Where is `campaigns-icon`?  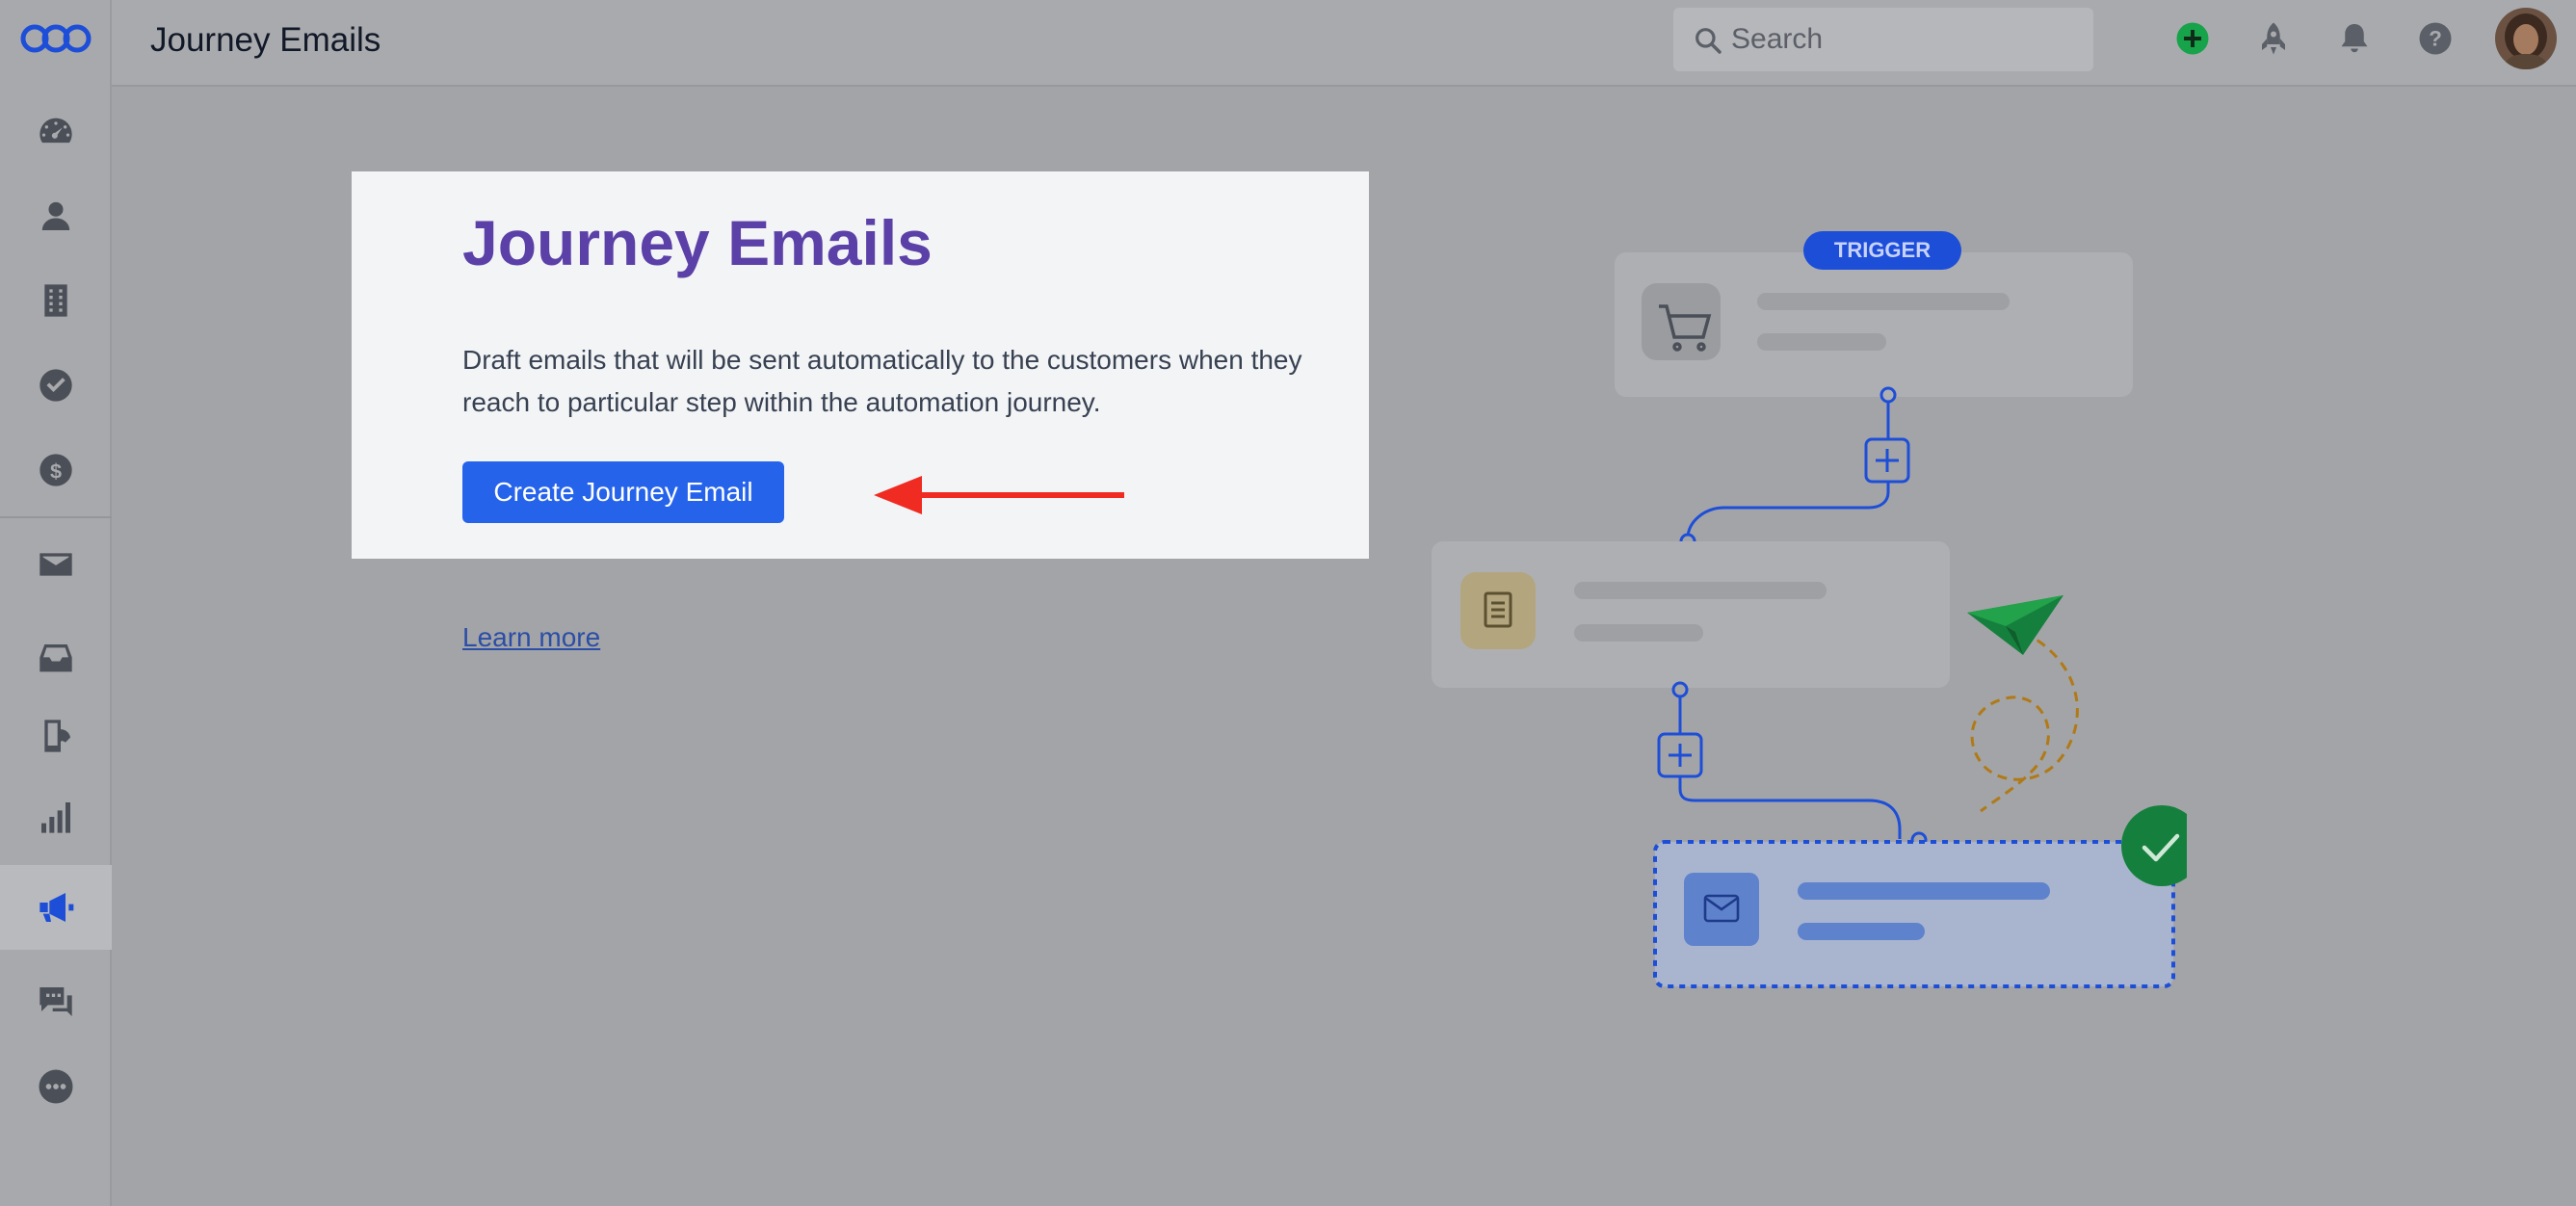
campaigns-icon is located at coordinates (56, 907).